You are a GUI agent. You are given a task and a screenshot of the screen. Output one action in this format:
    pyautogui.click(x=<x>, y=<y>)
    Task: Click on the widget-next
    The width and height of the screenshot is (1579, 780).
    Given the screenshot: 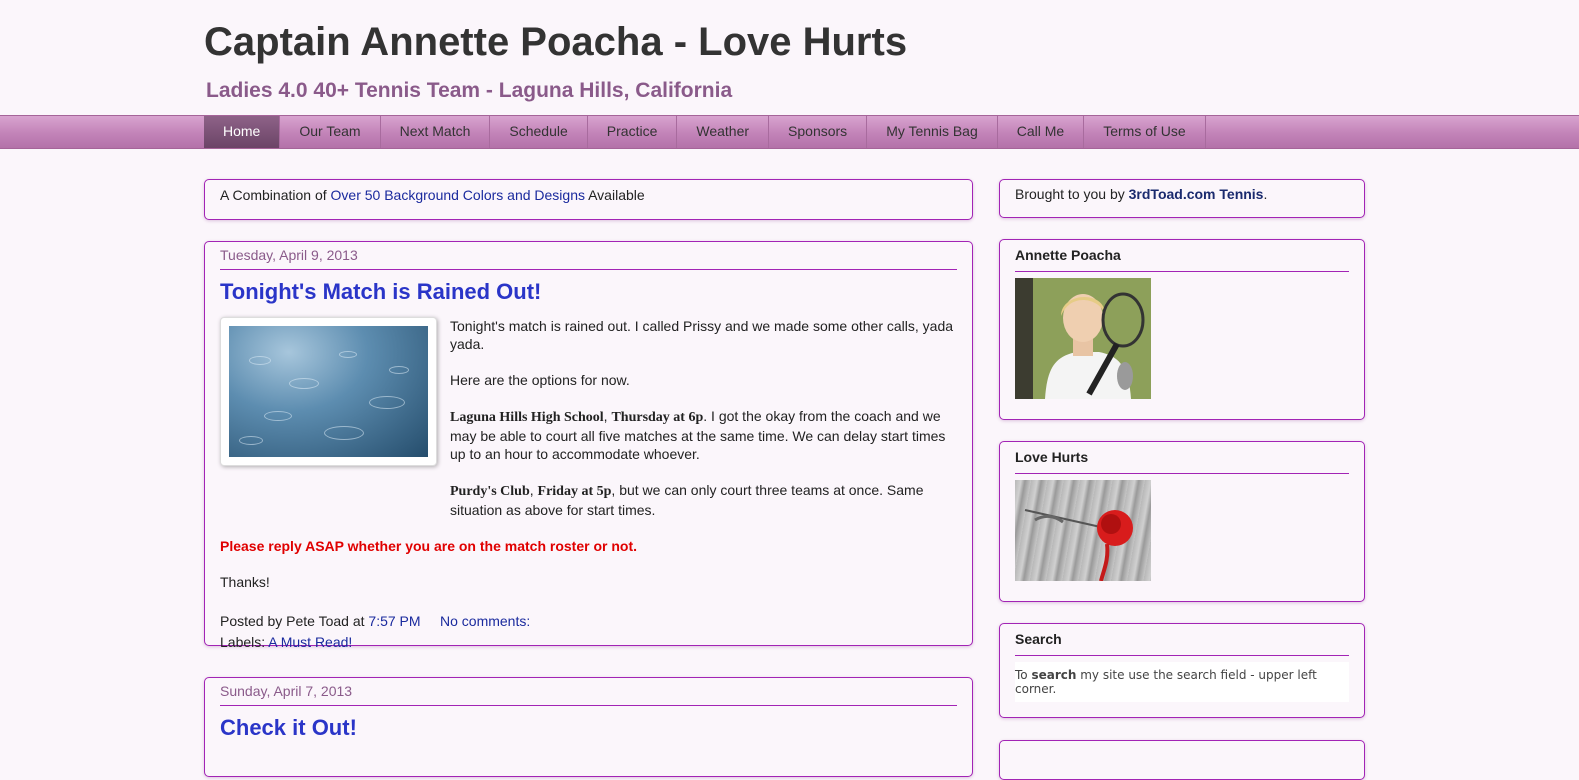 What is the action you would take?
    pyautogui.click(x=1182, y=760)
    